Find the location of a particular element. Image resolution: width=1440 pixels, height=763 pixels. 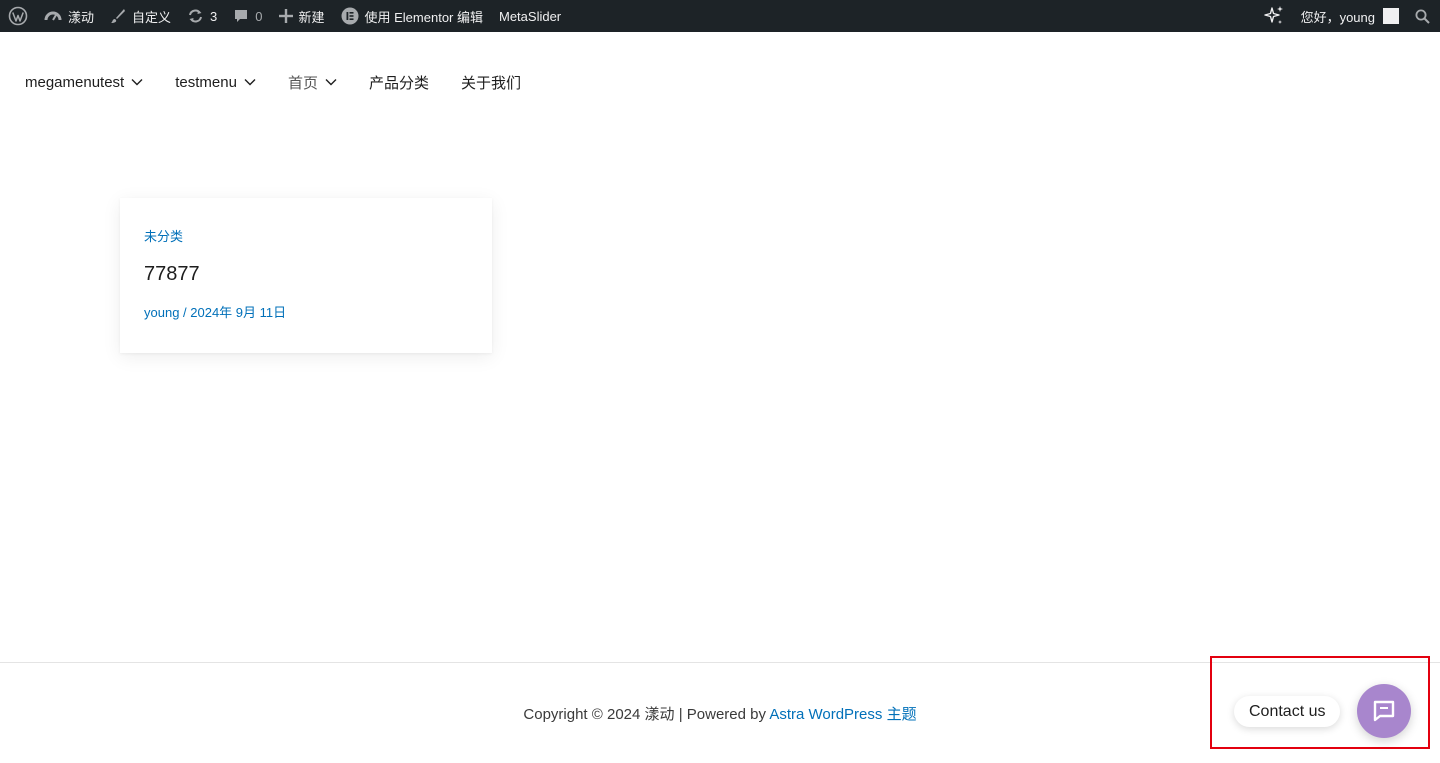

post-meta: young / 2024年 9月 11日 is located at coordinates (306, 311).